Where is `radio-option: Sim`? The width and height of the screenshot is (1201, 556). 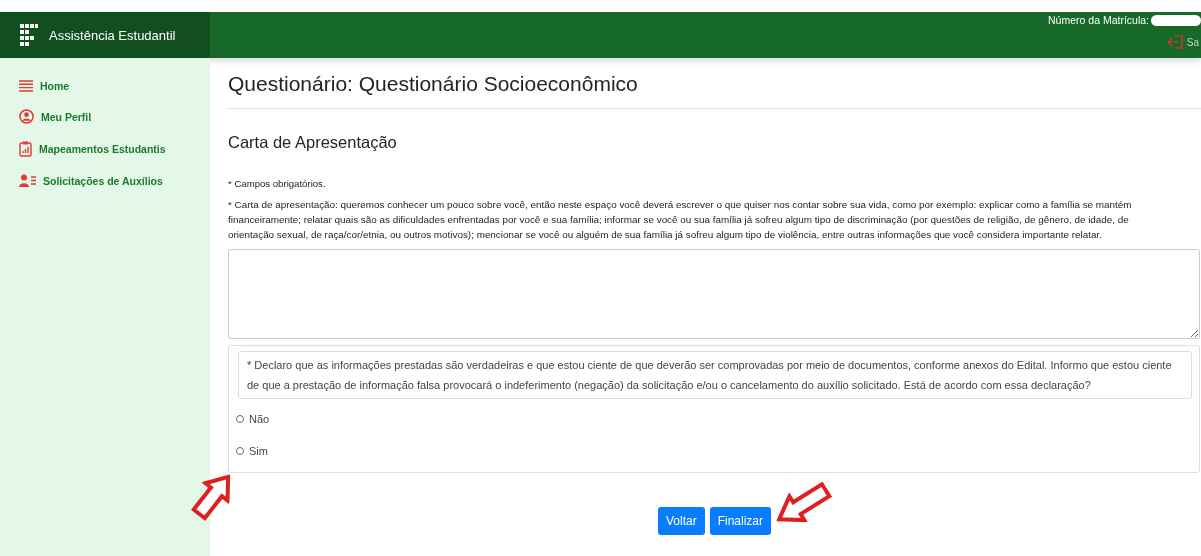 radio-option: Sim is located at coordinates (252, 451).